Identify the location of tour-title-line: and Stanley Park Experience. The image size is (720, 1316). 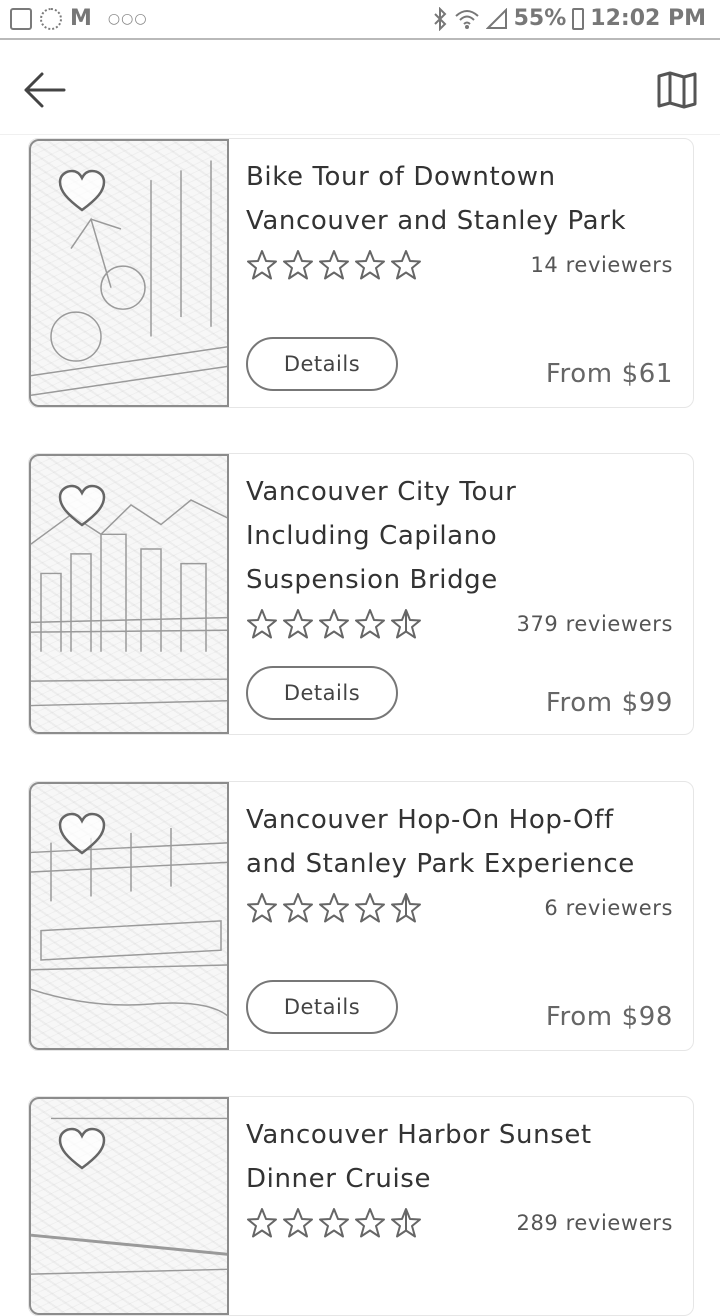
(440, 864).